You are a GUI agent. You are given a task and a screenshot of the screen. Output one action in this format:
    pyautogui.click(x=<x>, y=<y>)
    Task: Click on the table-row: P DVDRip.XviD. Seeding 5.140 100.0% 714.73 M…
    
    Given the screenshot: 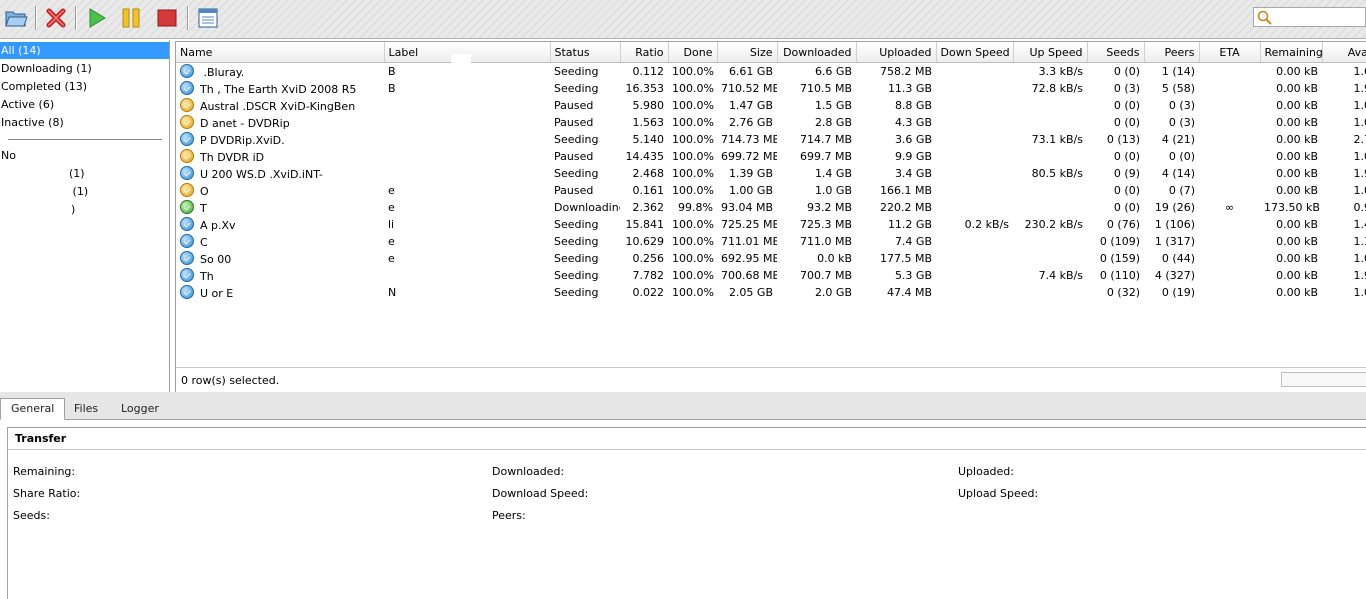 What is the action you would take?
    pyautogui.click(x=771, y=139)
    